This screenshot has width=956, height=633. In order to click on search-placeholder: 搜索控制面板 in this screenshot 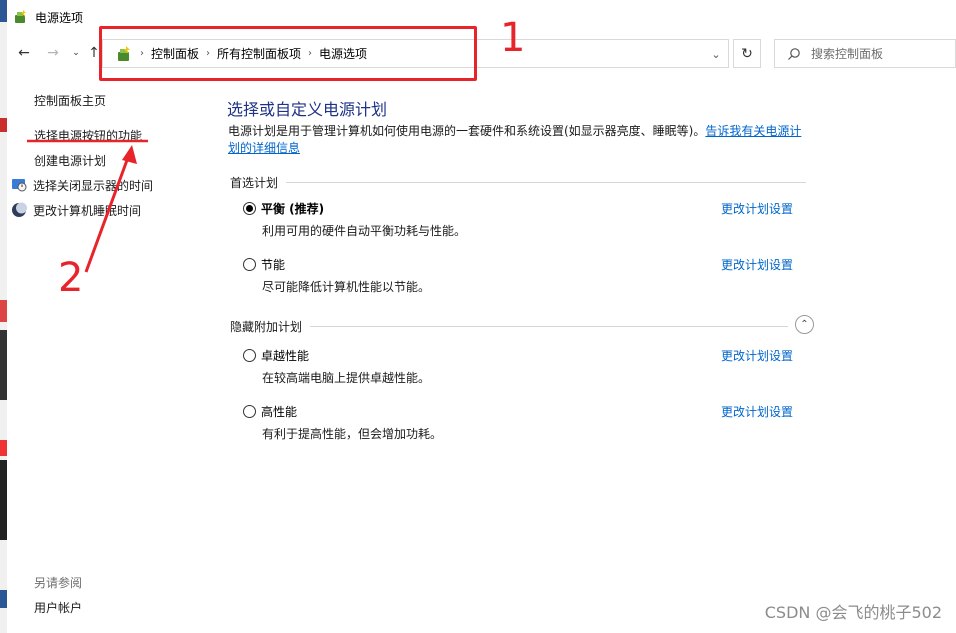, I will do `click(847, 54)`.